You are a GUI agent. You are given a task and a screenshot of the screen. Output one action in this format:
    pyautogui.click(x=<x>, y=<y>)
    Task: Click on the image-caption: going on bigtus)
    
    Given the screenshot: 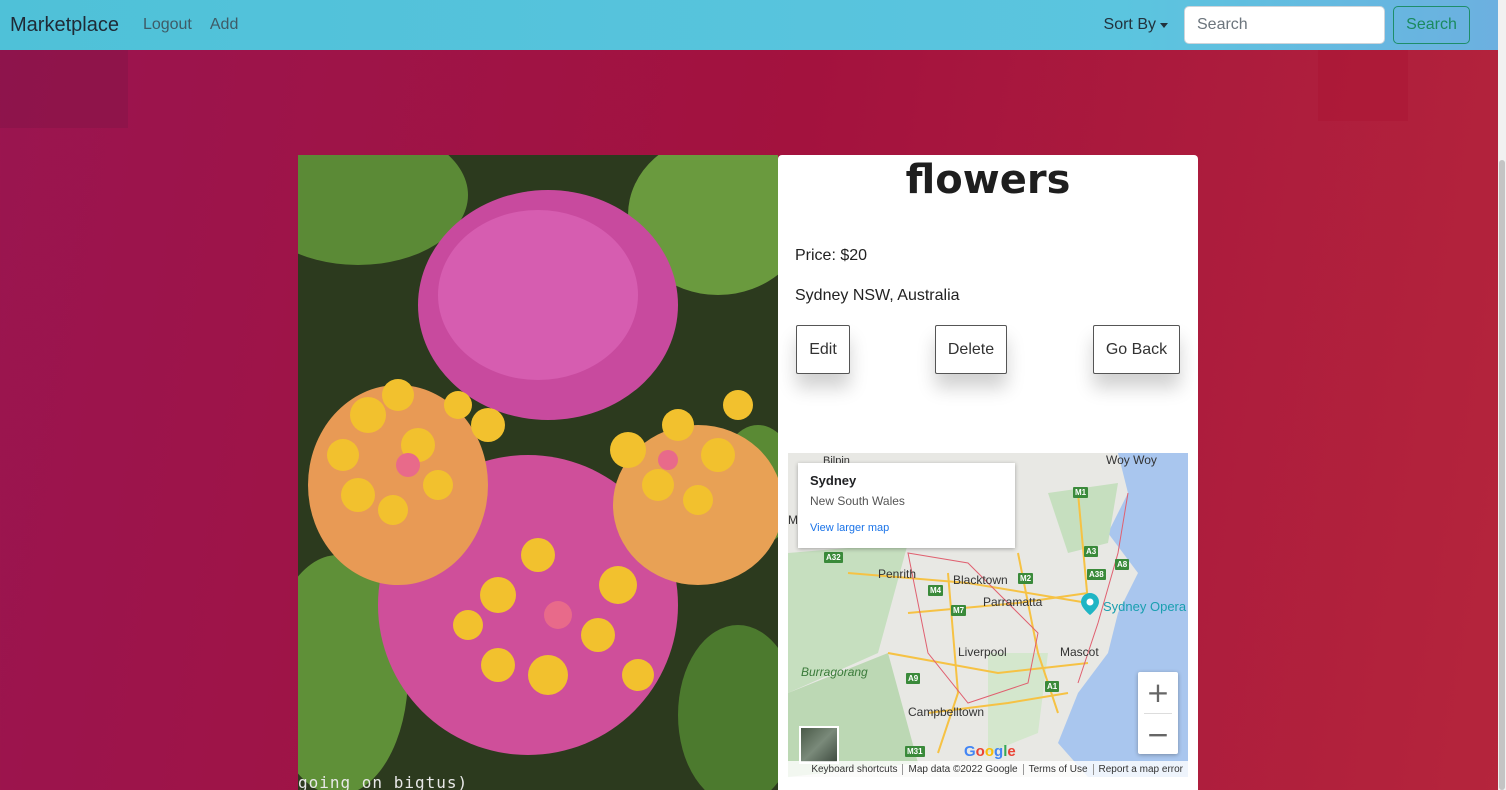 What is the action you would take?
    pyautogui.click(x=383, y=781)
    